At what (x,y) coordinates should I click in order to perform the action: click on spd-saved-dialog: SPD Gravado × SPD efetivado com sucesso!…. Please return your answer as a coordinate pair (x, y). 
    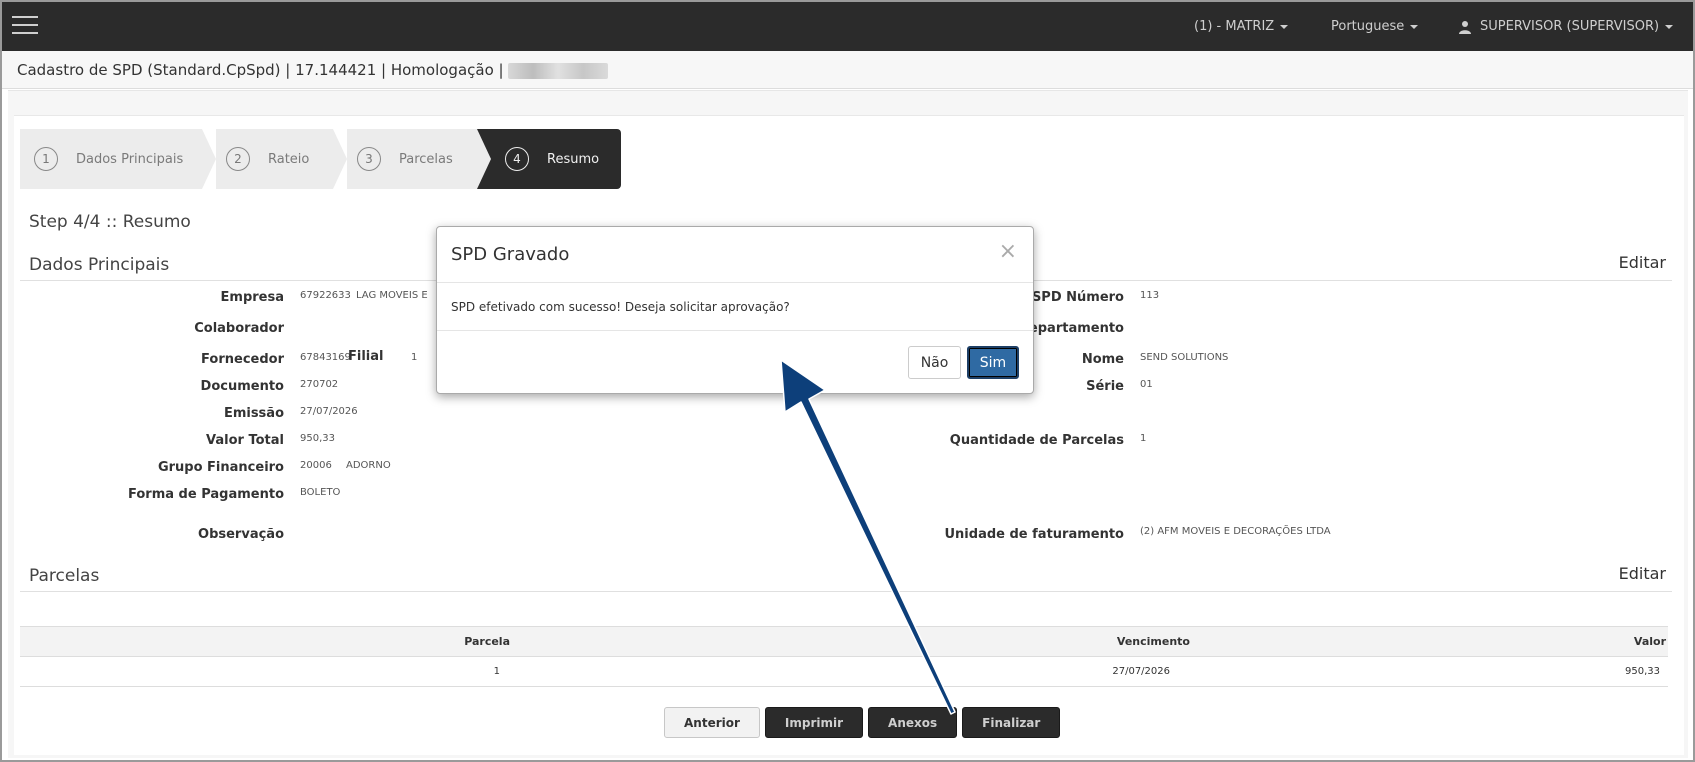
    Looking at the image, I should click on (735, 310).